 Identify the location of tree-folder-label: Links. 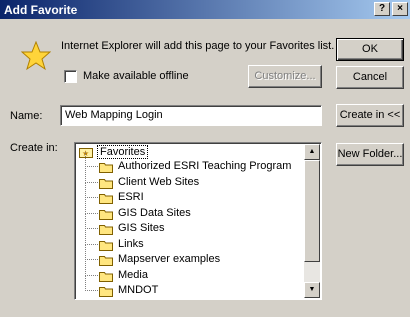
(131, 243).